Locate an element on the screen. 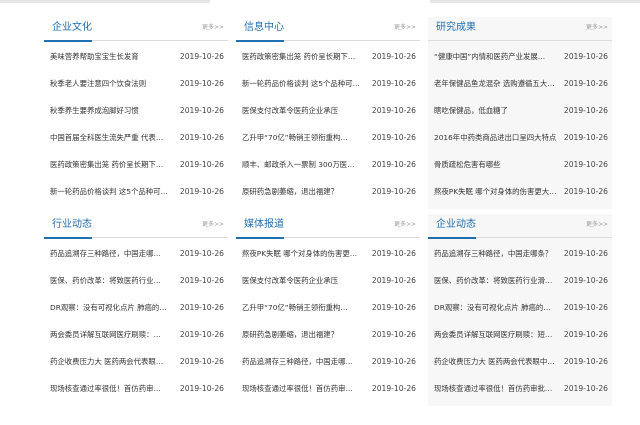 The width and height of the screenshot is (640, 425). news-item: 药品追溯存三种路径，中国走哪条？ 2019-10-26 is located at coordinates (521, 254).